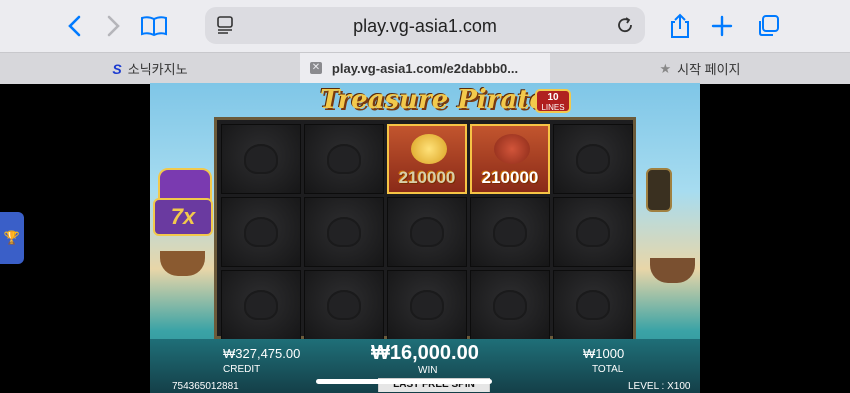 This screenshot has height=393, width=850. Describe the element at coordinates (625, 27) in the screenshot. I see `reload-icon` at that location.